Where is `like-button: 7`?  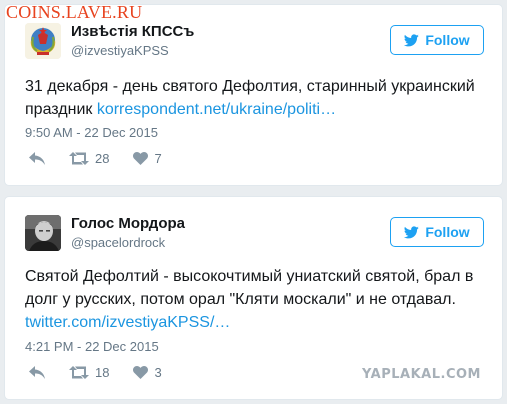 like-button: 7 is located at coordinates (147, 158).